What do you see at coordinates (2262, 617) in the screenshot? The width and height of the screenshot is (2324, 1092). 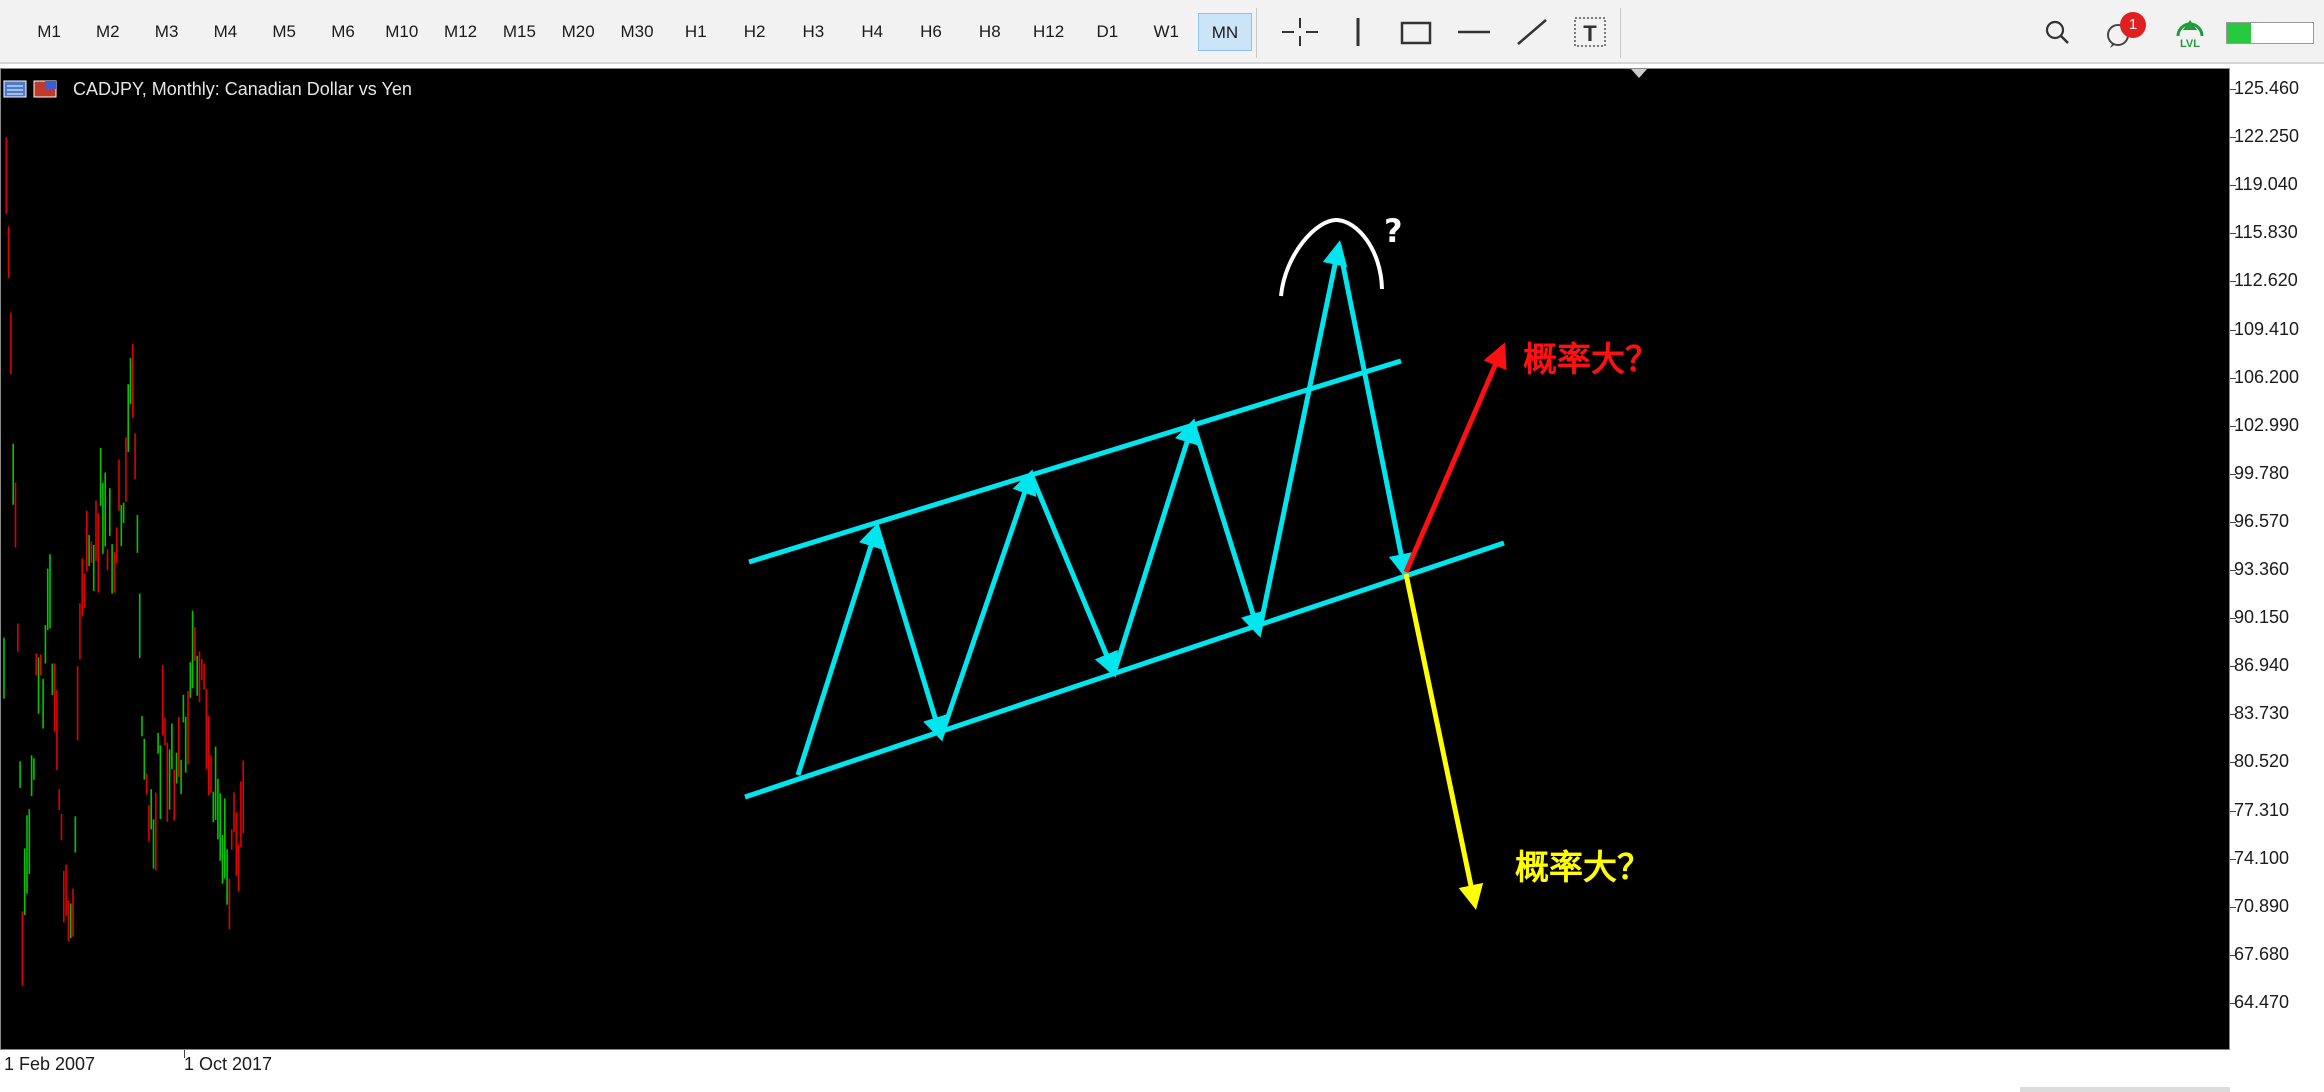 I see `price-label: 90.150` at bounding box center [2262, 617].